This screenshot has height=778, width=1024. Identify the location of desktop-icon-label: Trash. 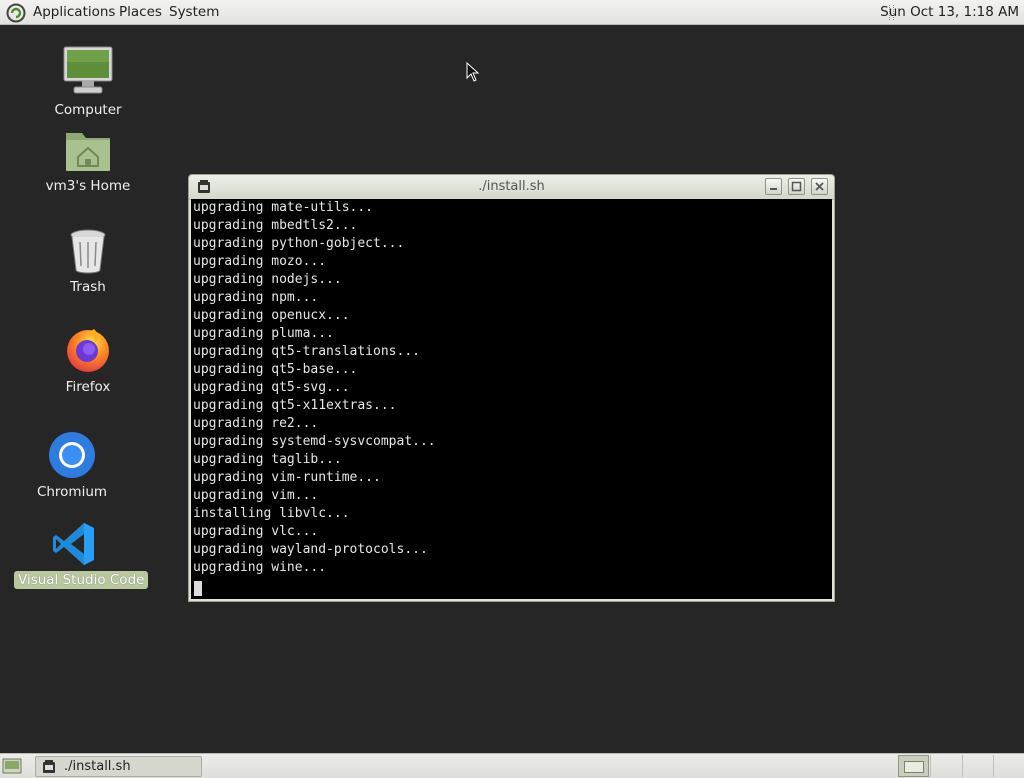
(88, 287).